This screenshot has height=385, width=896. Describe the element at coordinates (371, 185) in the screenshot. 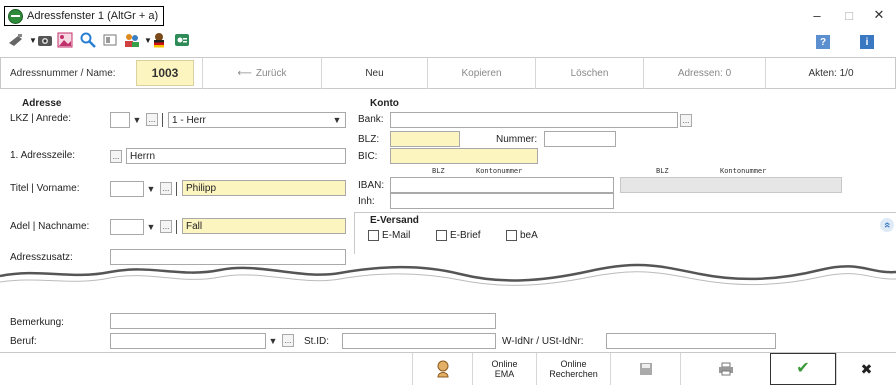

I see `iban-label: IBAN:` at that location.